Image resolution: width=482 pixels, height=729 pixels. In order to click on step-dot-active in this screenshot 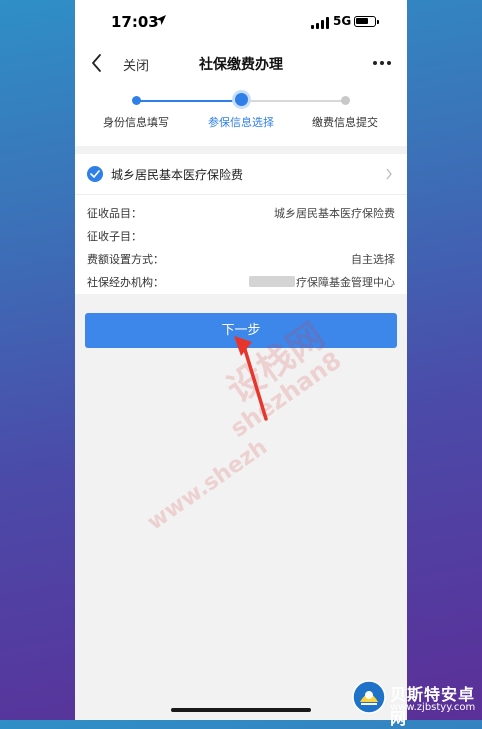, I will do `click(241, 99)`.